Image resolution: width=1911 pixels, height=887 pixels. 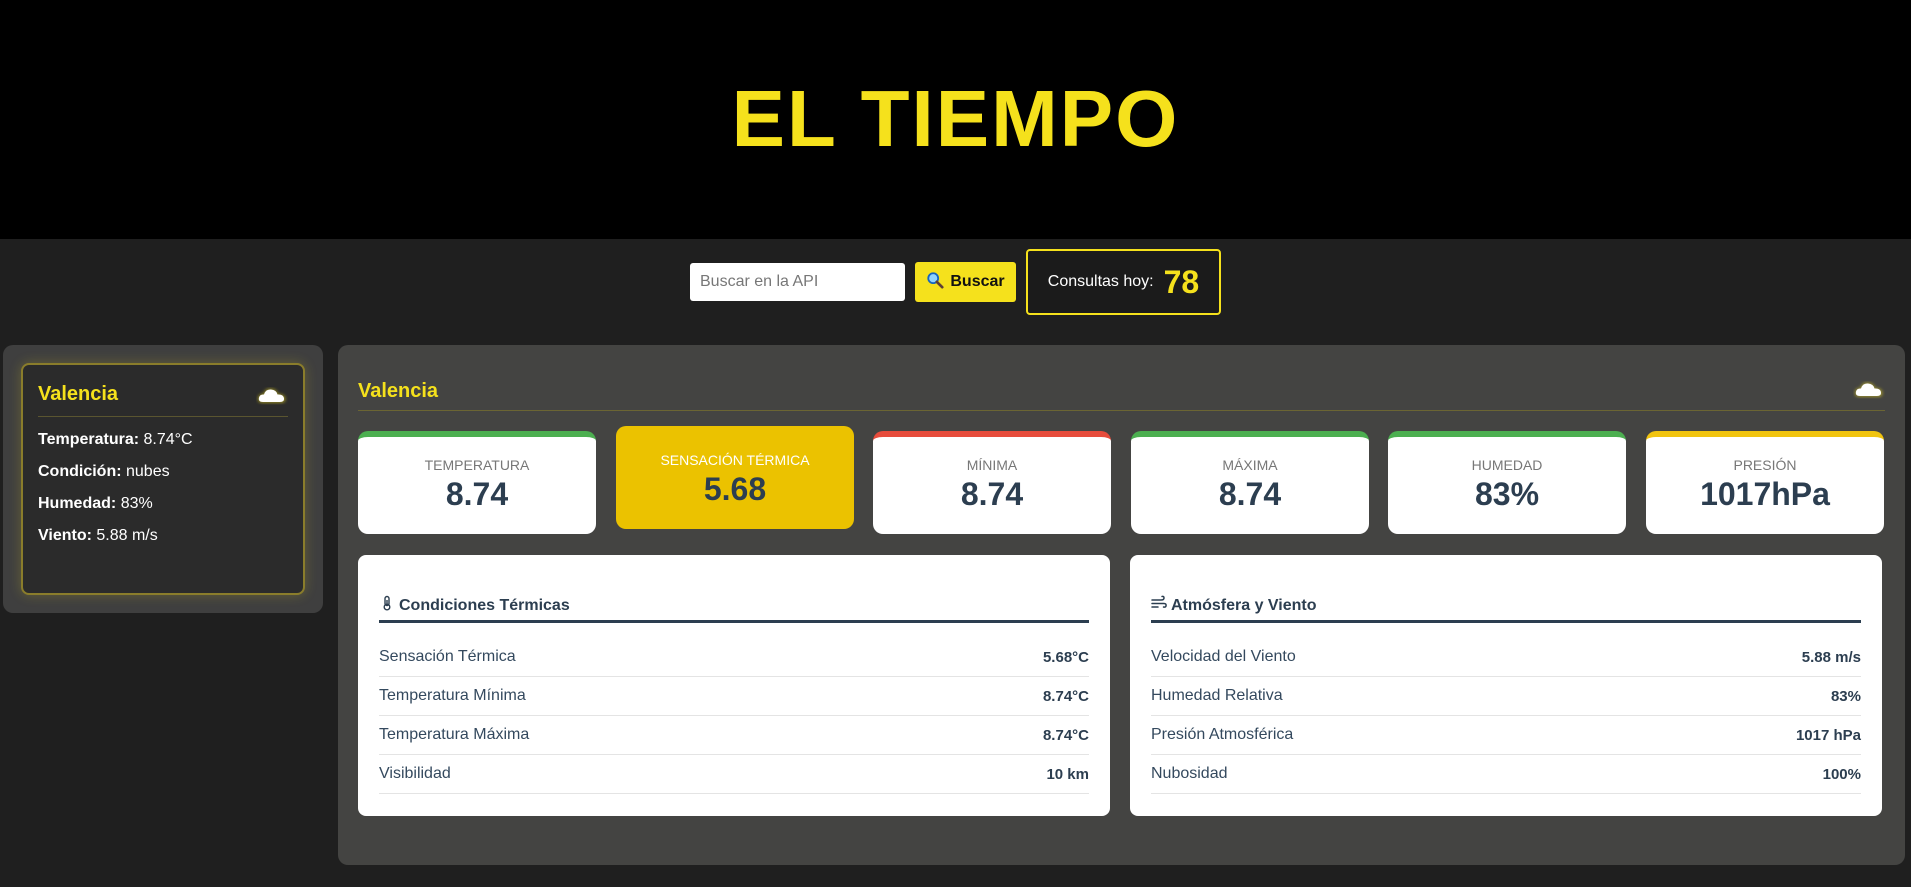 What do you see at coordinates (1828, 735) in the screenshot?
I see `detail-value: 1017 hPa` at bounding box center [1828, 735].